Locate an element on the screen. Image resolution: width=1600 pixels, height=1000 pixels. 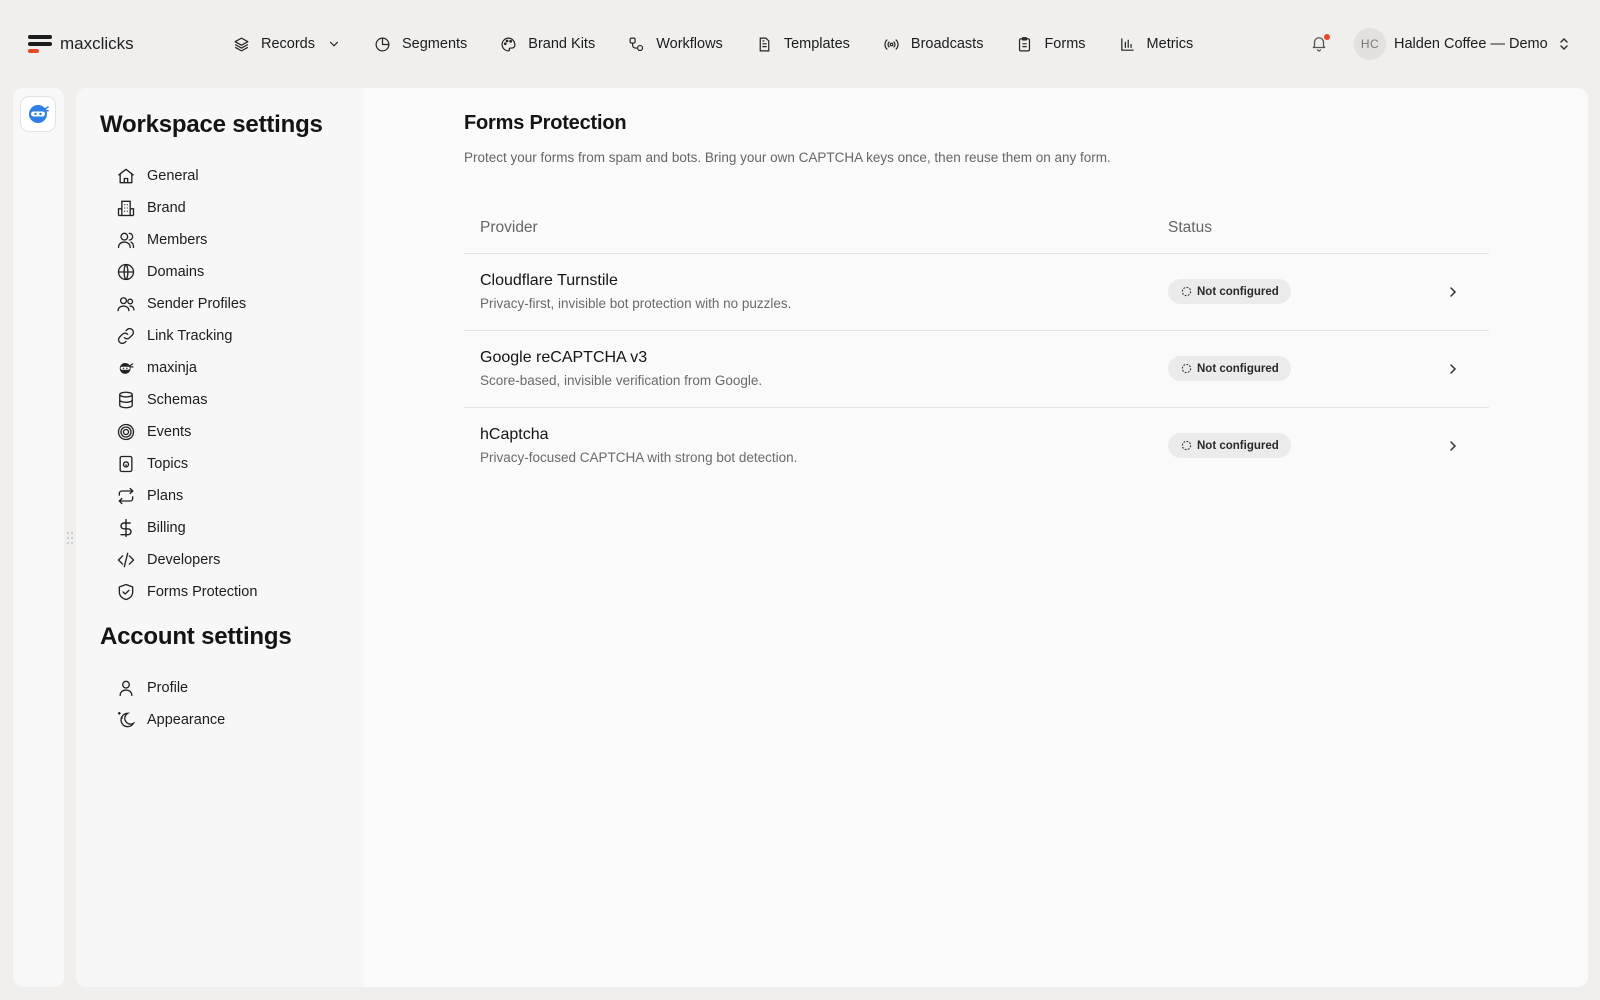
notification-dot is located at coordinates (1327, 37).